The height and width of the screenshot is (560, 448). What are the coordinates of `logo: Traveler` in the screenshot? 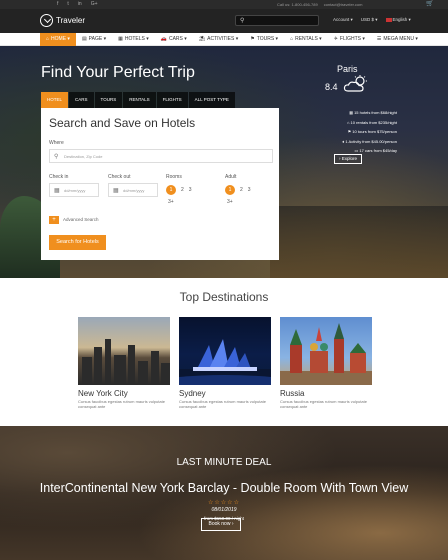 It's located at (62, 20).